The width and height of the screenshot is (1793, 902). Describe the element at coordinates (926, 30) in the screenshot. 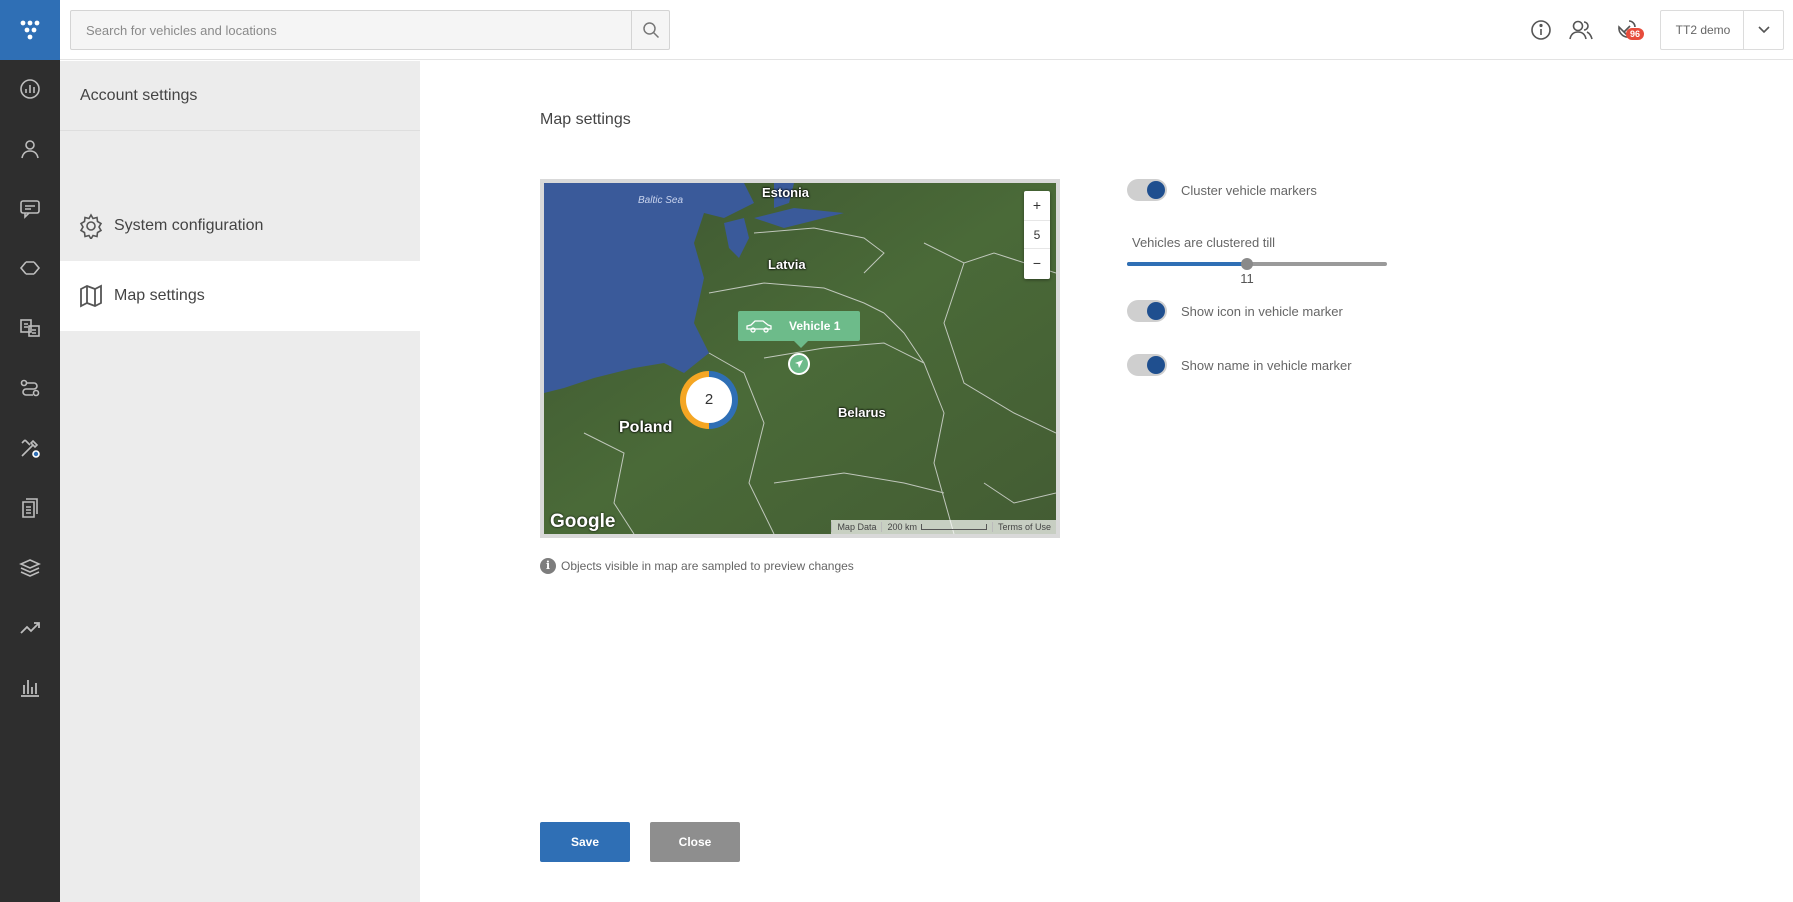

I see `top-header: 96 TT2 demo` at that location.